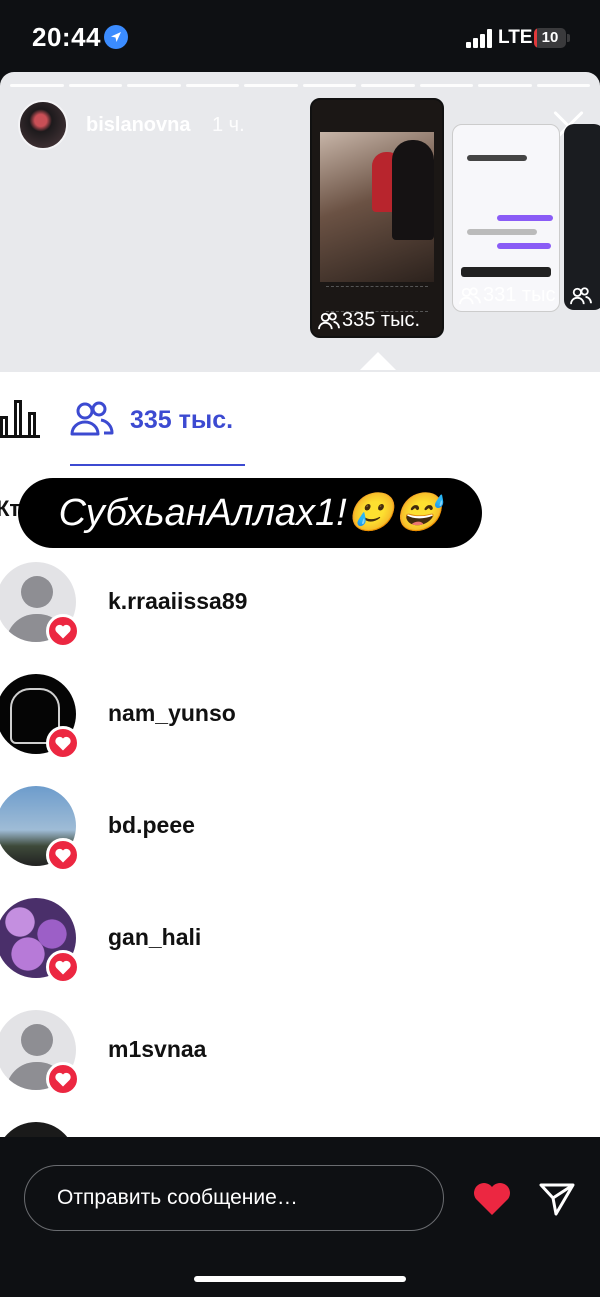  What do you see at coordinates (515, 37) in the screenshot?
I see `network-type: LTE` at bounding box center [515, 37].